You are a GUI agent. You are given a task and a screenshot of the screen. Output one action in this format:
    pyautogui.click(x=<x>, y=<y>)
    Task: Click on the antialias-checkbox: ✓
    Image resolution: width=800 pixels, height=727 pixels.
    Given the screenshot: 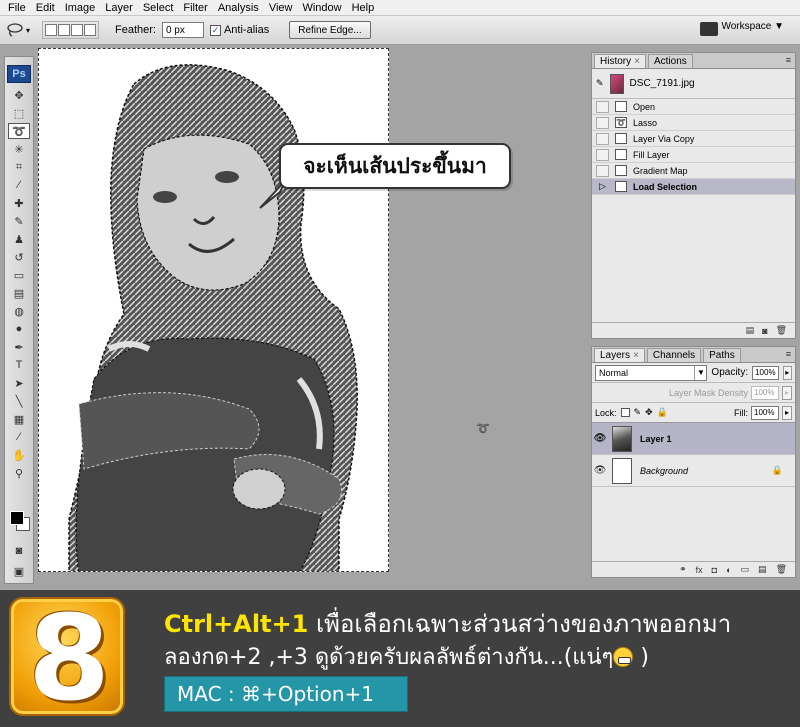 What is the action you would take?
    pyautogui.click(x=215, y=30)
    